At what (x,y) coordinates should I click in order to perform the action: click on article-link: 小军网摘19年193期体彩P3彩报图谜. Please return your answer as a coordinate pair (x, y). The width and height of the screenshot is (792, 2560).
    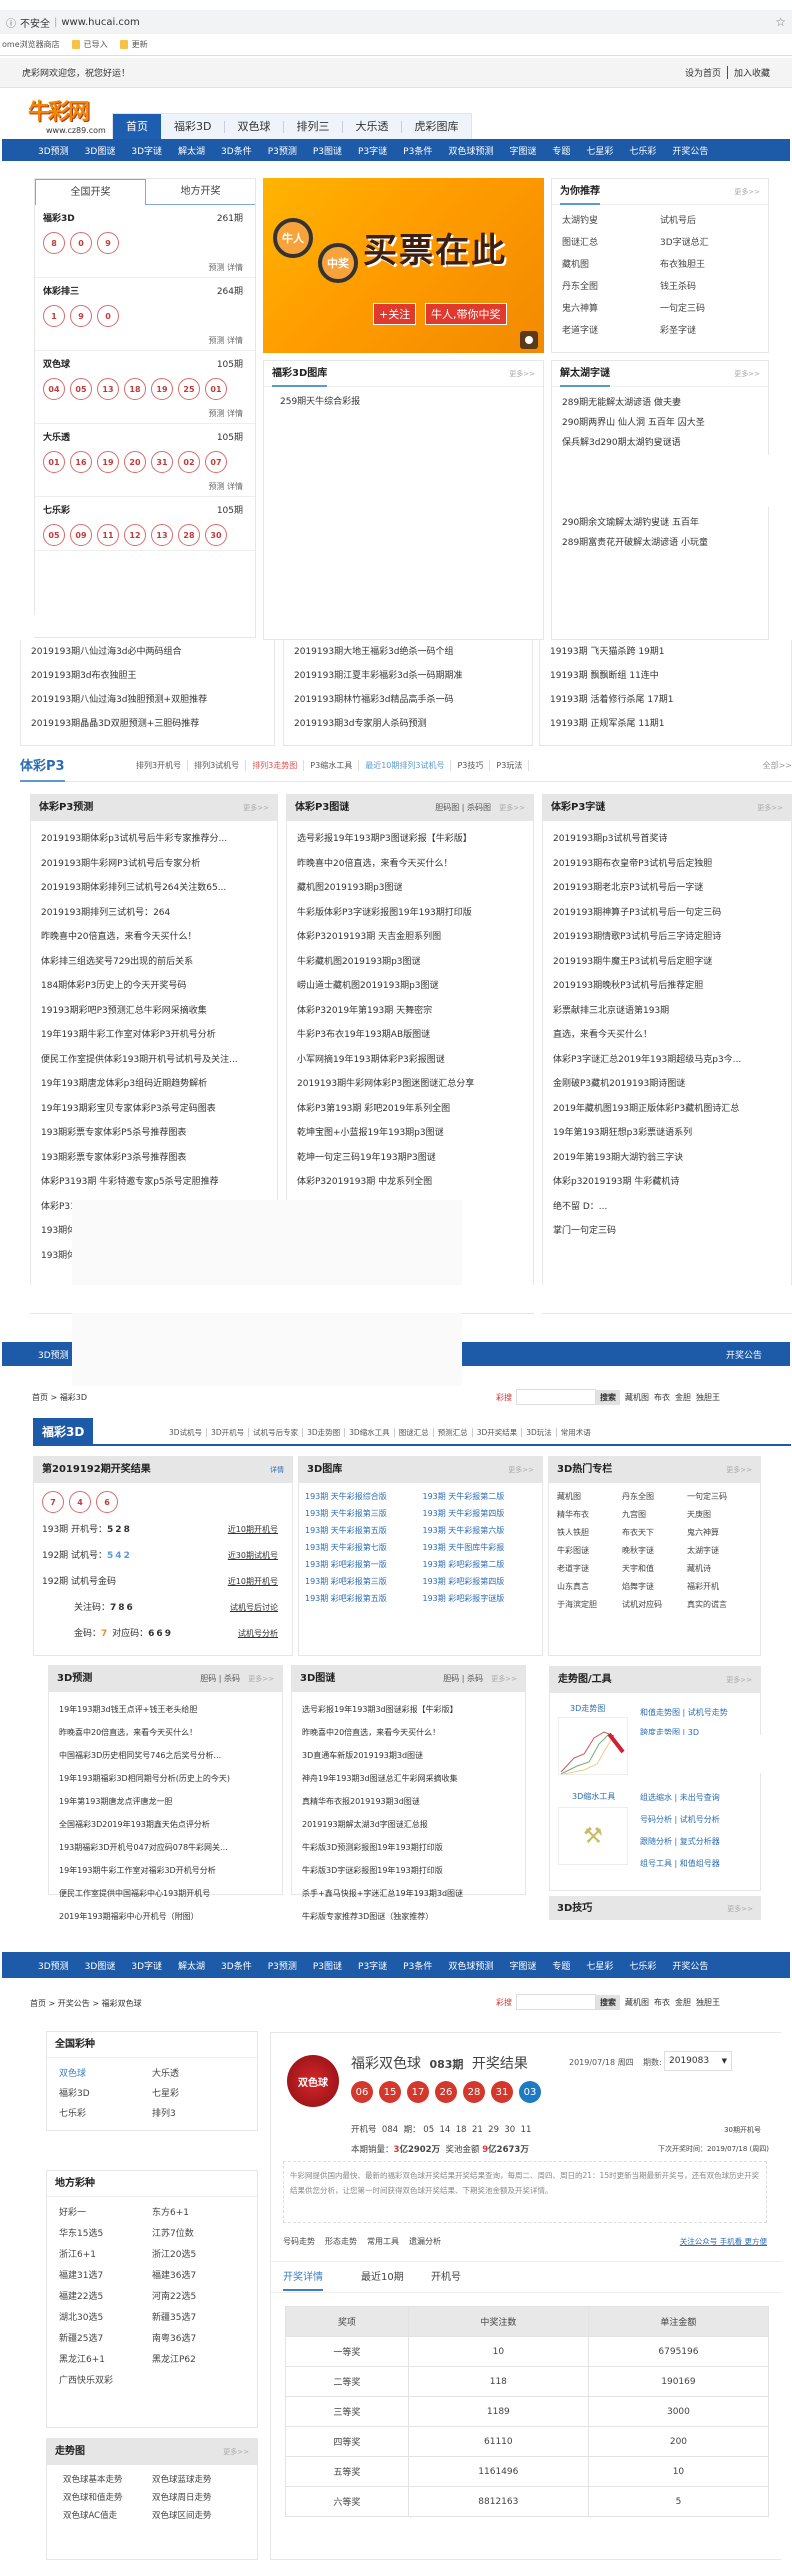
    Looking at the image, I should click on (410, 1060).